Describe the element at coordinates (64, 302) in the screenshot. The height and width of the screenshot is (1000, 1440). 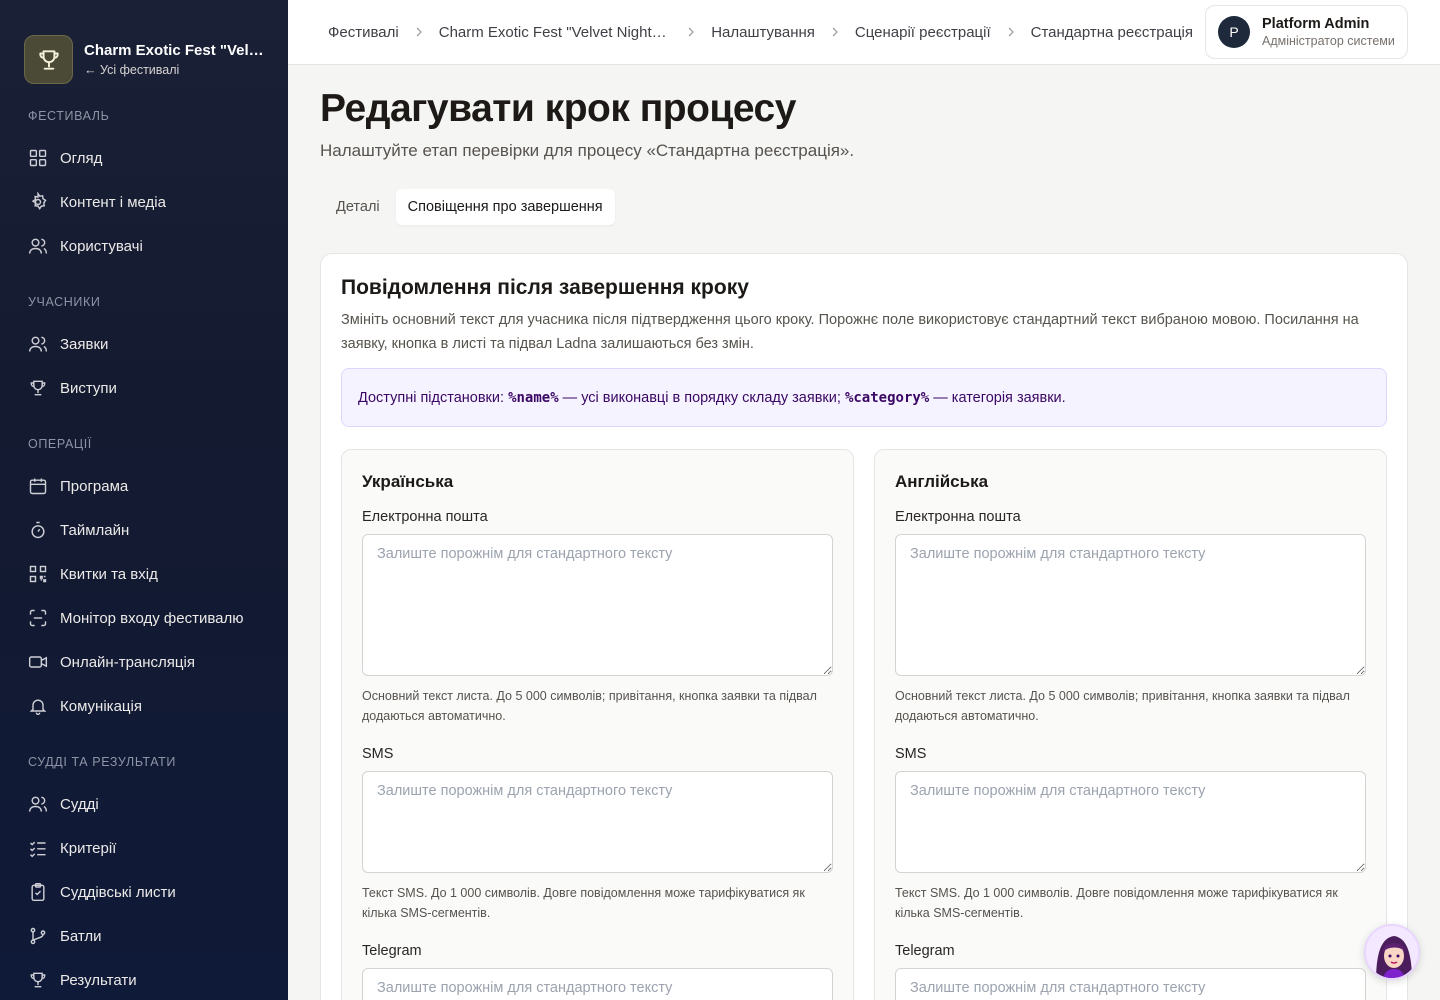
I see `nav-section-title: УЧАСНИКИ` at that location.